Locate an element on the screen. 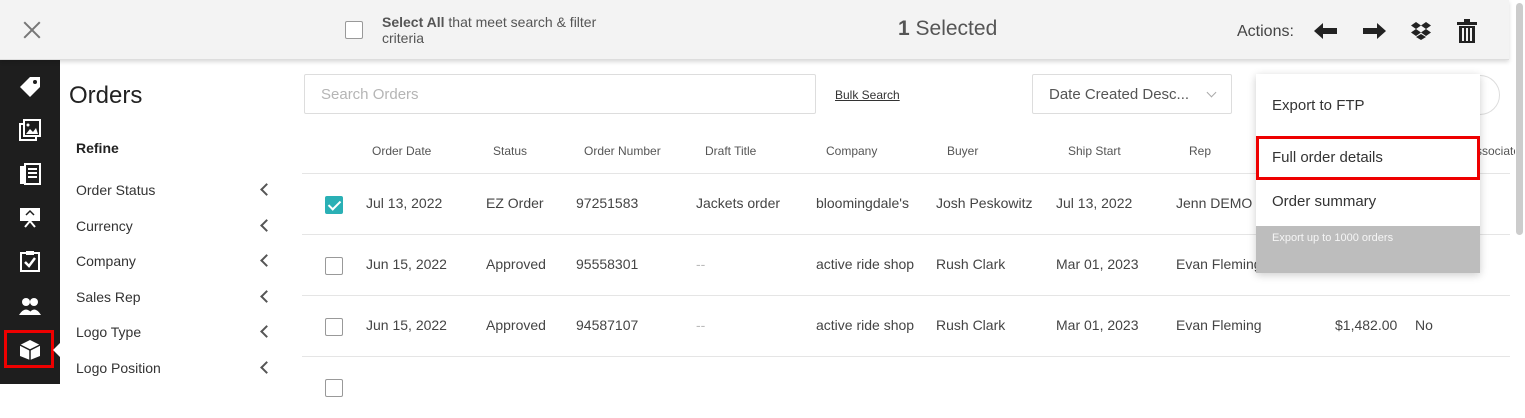 This screenshot has width=1525, height=418. cell-buyer: Josh Peskowitz is located at coordinates (984, 203).